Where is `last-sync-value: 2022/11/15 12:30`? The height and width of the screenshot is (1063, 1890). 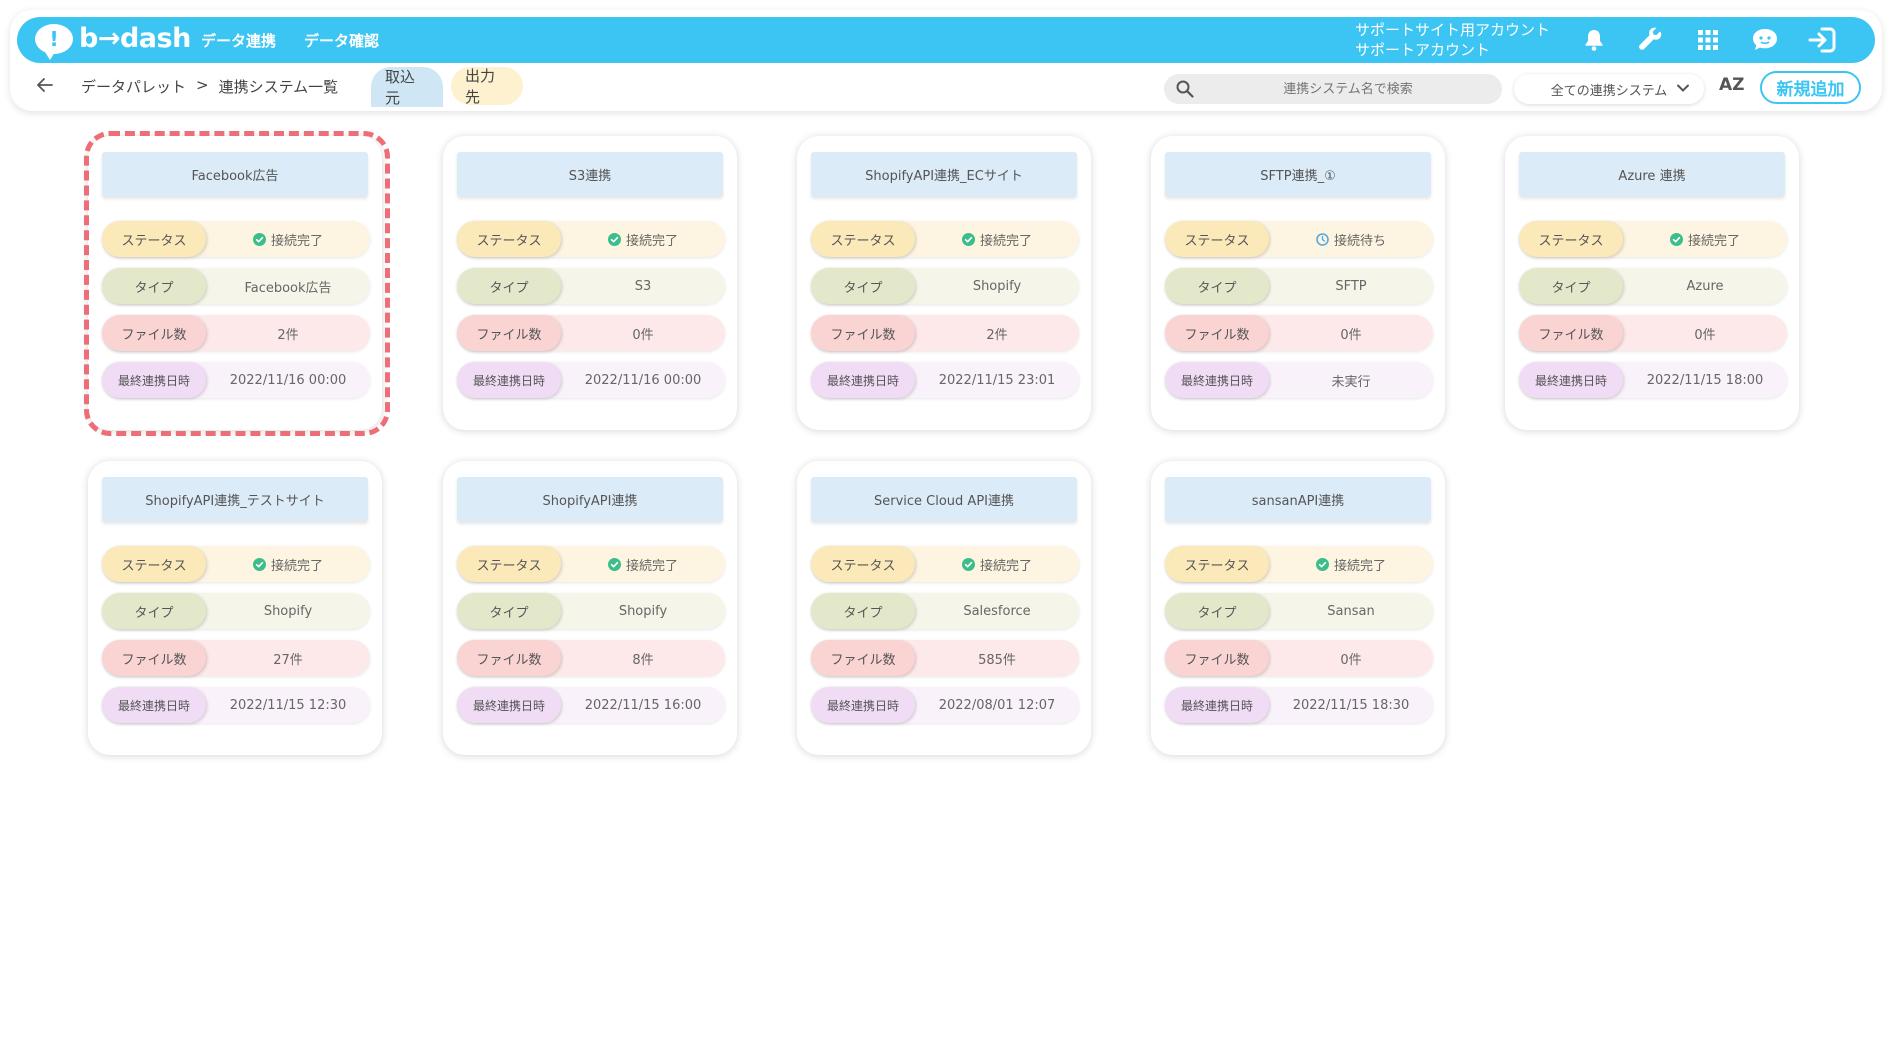
last-sync-value: 2022/11/15 12:30 is located at coordinates (288, 705).